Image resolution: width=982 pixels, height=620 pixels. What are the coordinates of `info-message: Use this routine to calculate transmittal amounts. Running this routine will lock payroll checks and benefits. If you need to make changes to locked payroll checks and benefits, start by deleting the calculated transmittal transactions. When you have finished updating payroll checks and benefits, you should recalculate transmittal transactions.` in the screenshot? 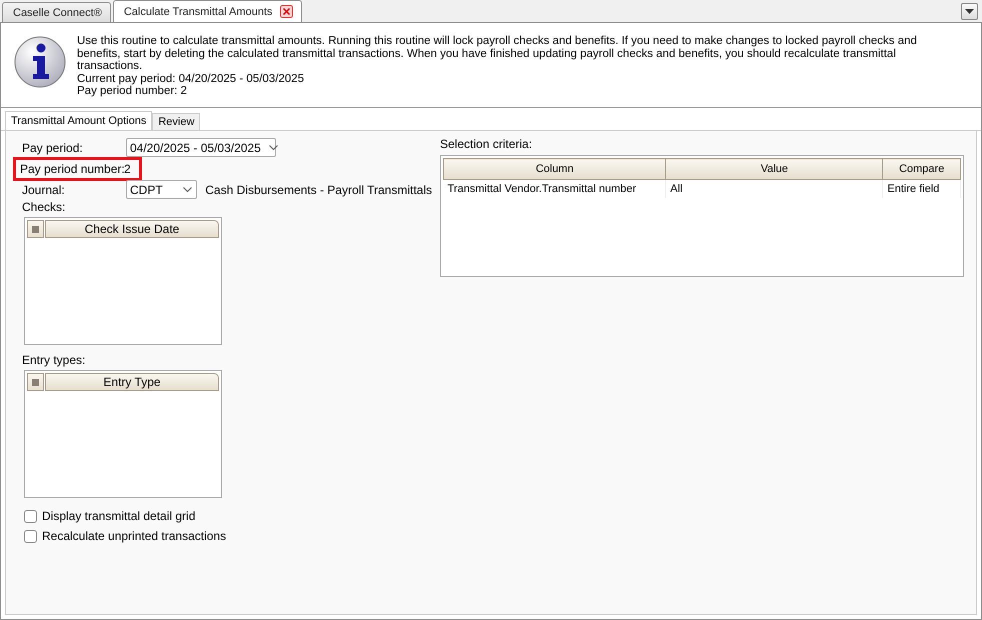 It's located at (497, 53).